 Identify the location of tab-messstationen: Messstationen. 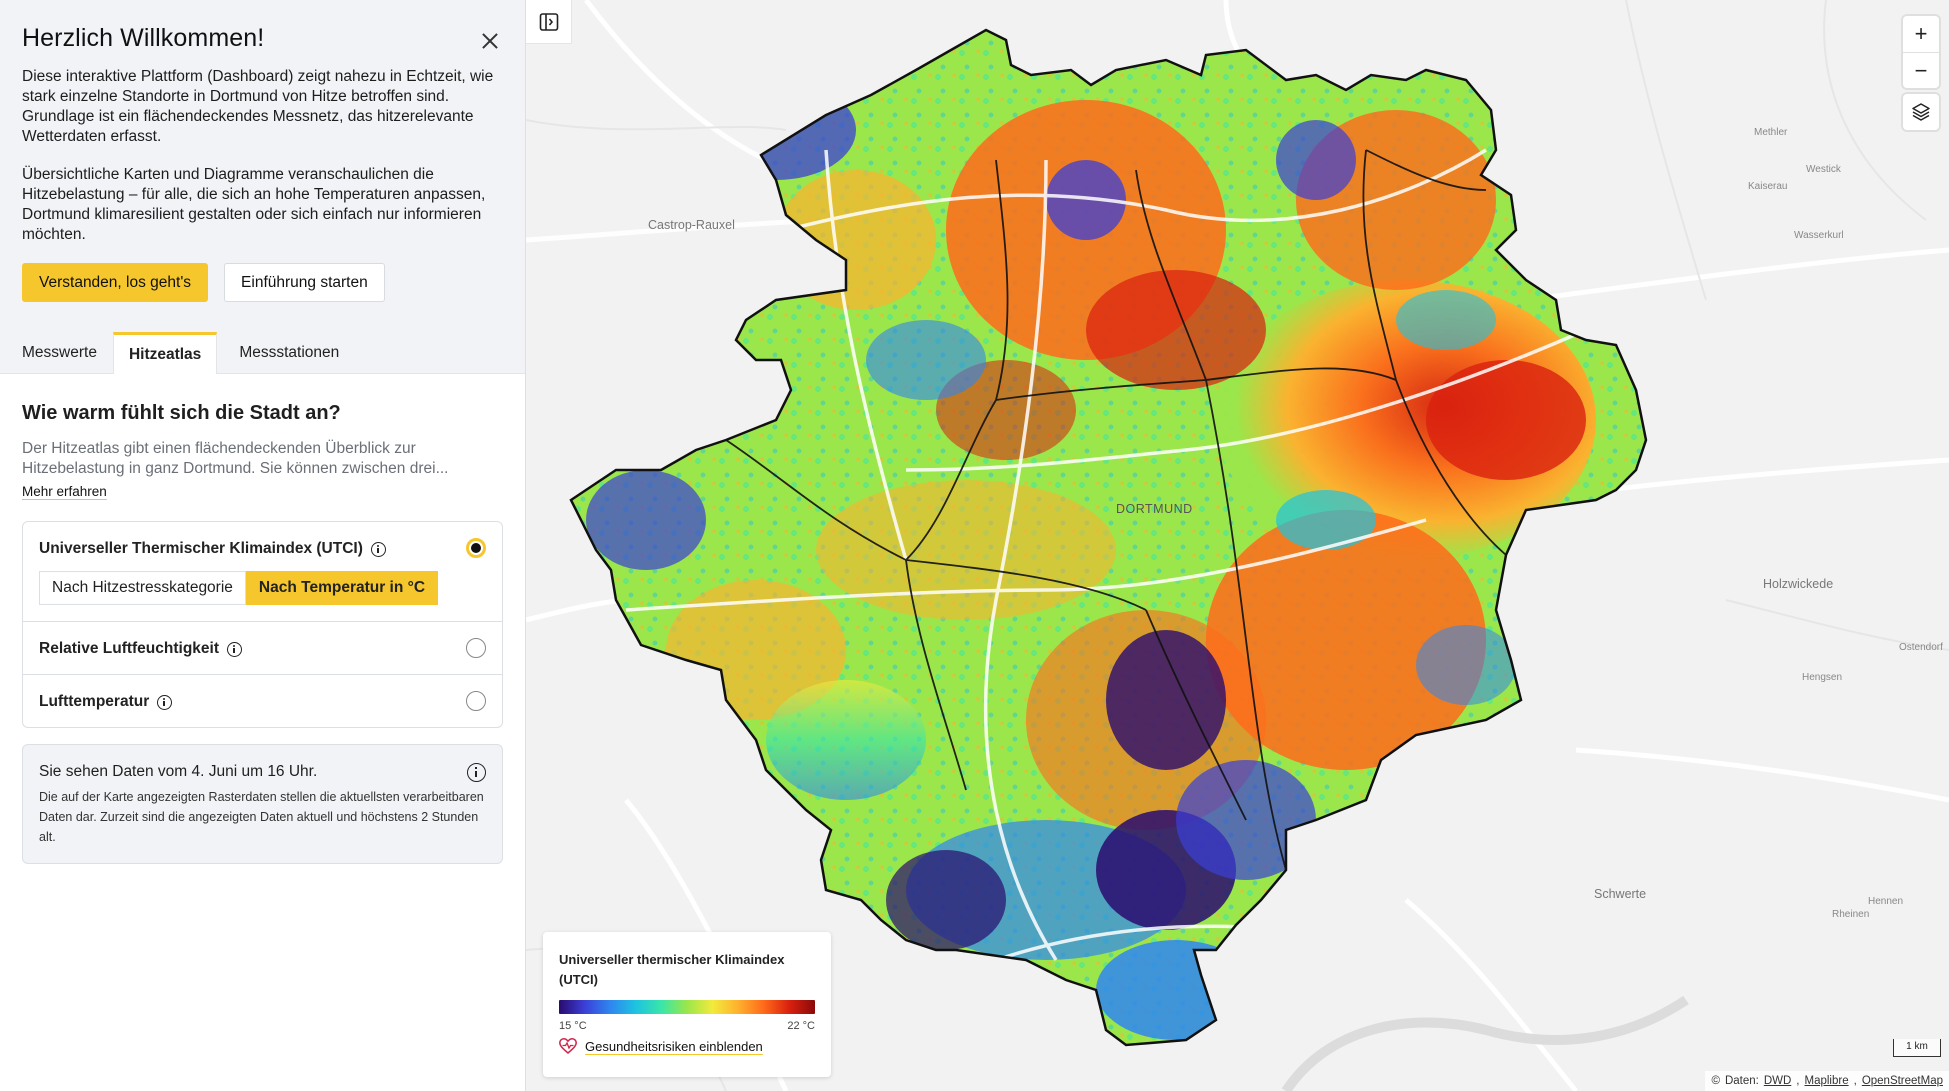
(289, 352).